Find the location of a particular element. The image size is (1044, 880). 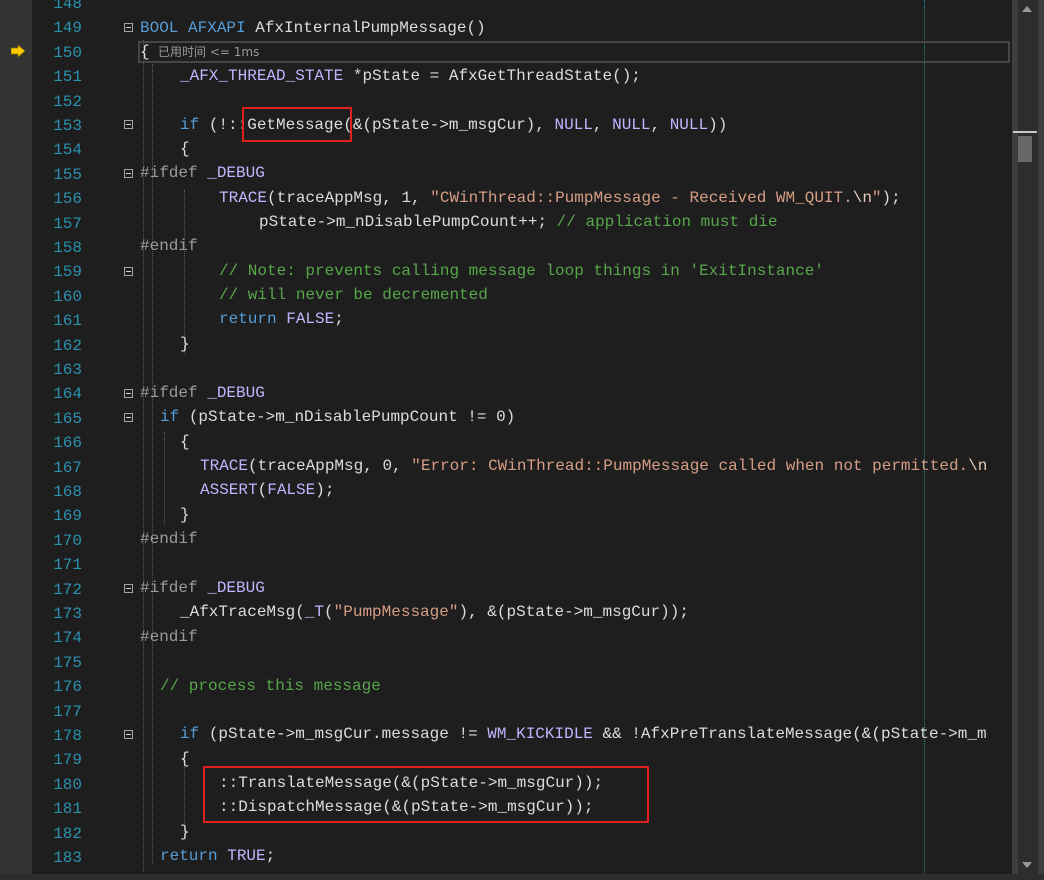

code-line-168: ASSERT(FALSE); is located at coordinates (267, 490).